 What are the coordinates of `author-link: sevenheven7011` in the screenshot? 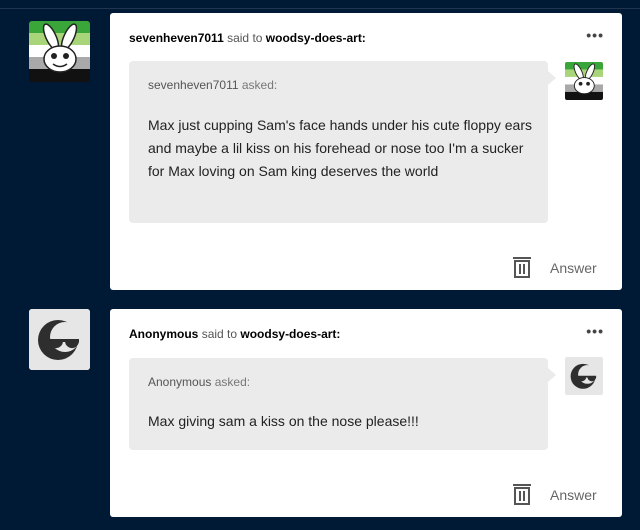 It's located at (176, 38).